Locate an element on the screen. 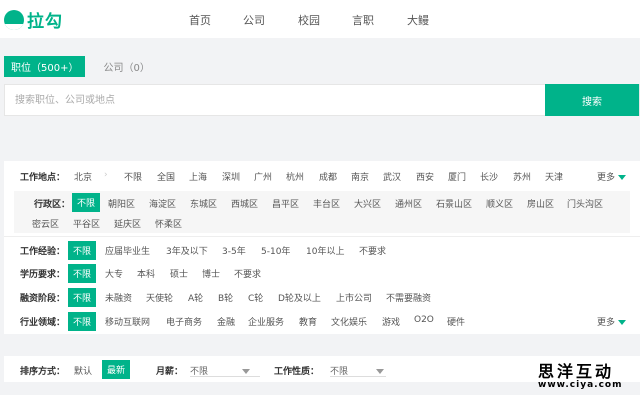 The image size is (640, 395). filter-label-location: 工作地点： is located at coordinates (43, 178).